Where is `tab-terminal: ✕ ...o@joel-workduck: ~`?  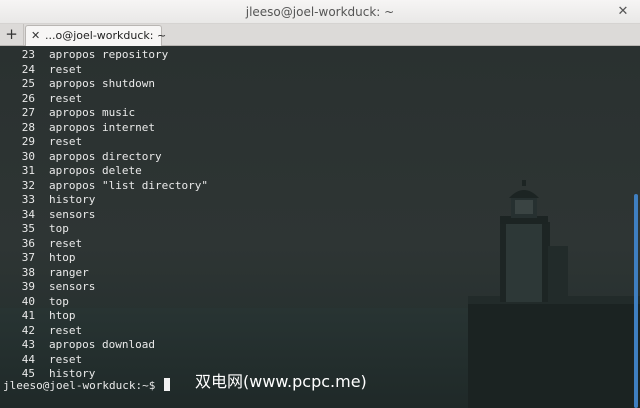
tab-terminal: ✕ ...o@joel-workduck: ~ is located at coordinates (95, 35).